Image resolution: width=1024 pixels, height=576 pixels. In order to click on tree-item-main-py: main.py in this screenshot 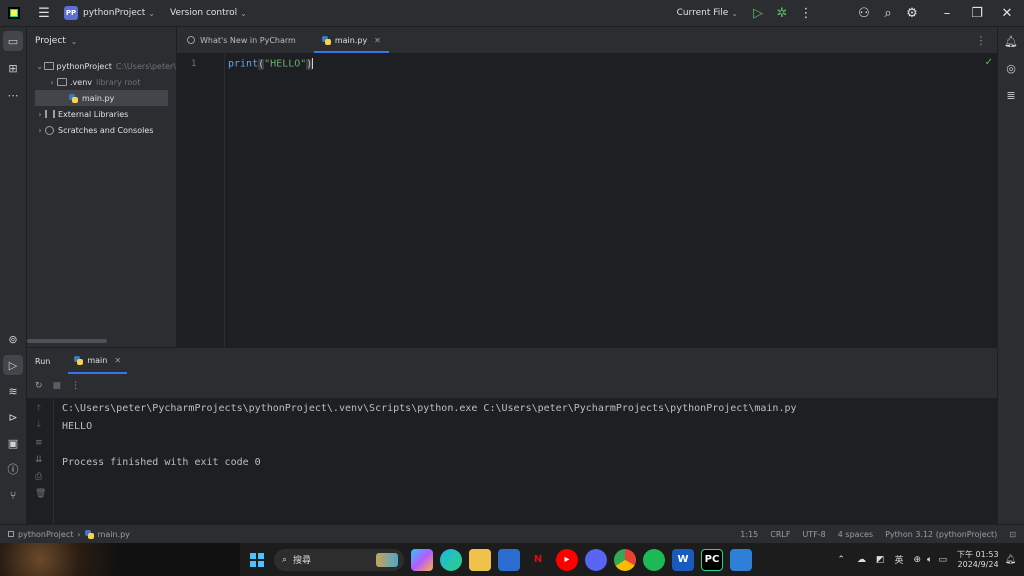, I will do `click(101, 98)`.